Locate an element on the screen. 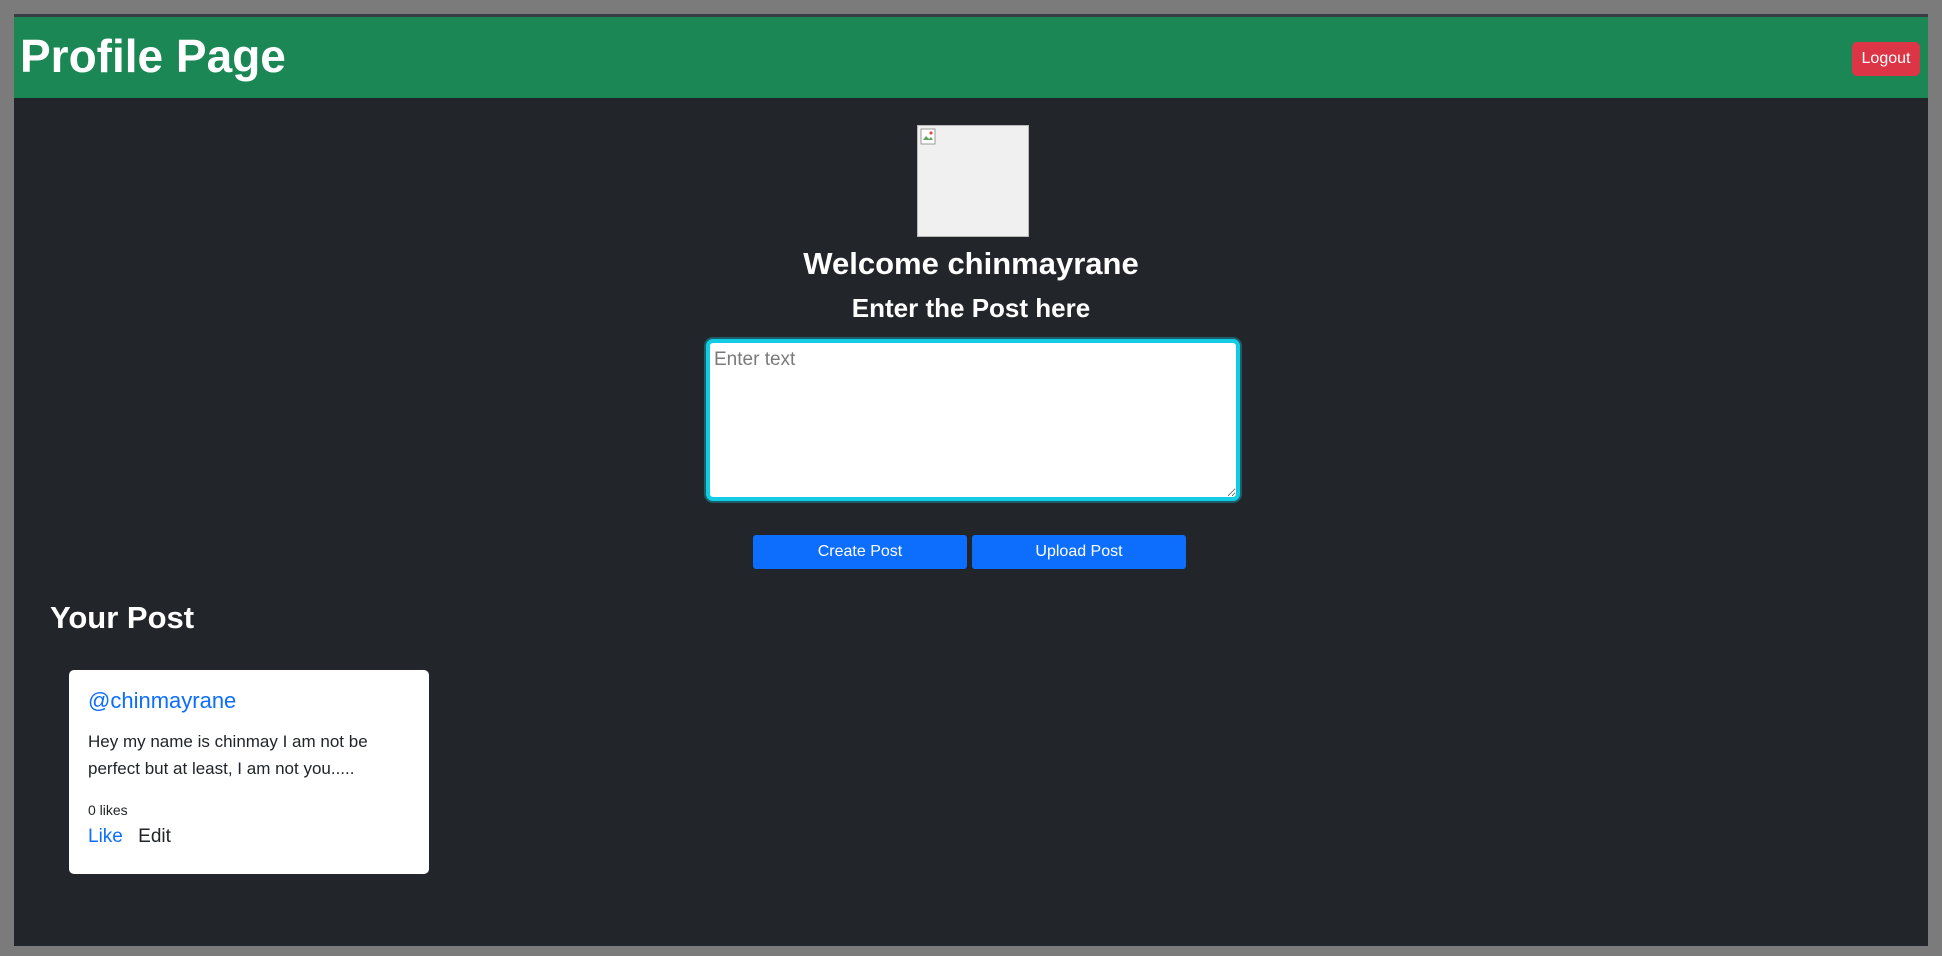  create-post-button: Create Post is located at coordinates (860, 552).